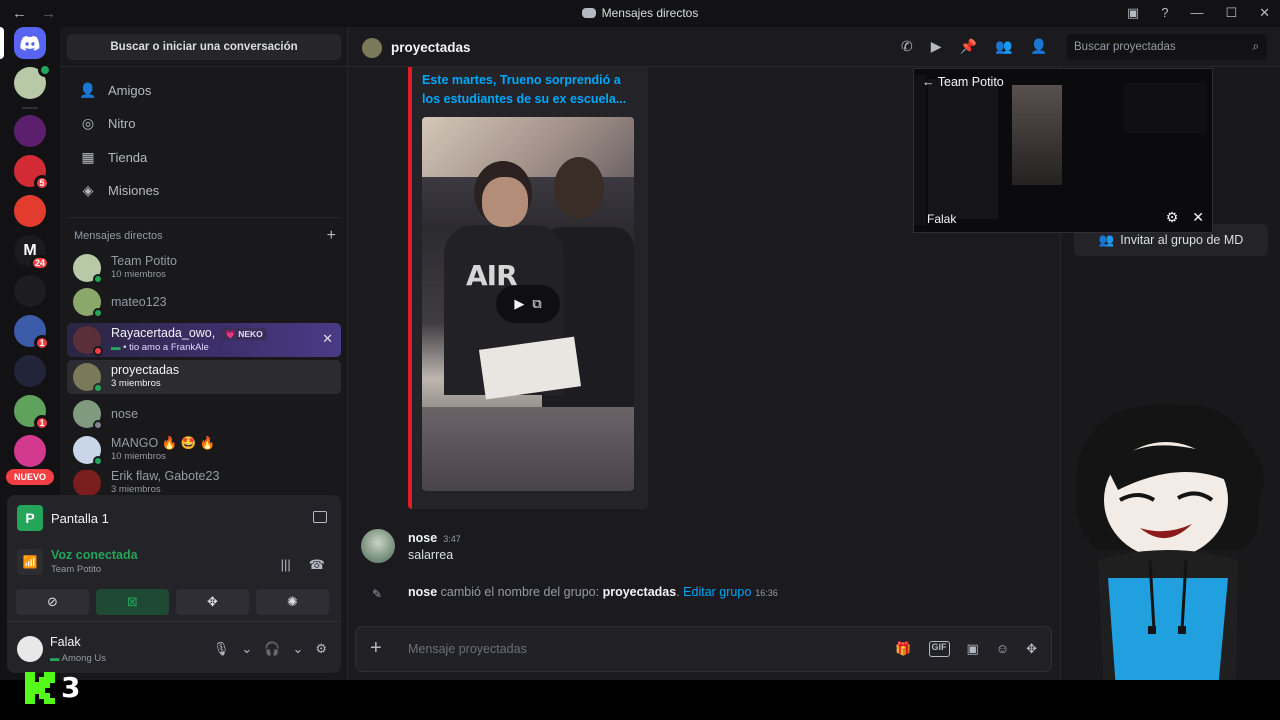 Image resolution: width=1280 pixels, height=720 pixels. What do you see at coordinates (1231, 13) in the screenshot?
I see `maximize-icon: ☐` at bounding box center [1231, 13].